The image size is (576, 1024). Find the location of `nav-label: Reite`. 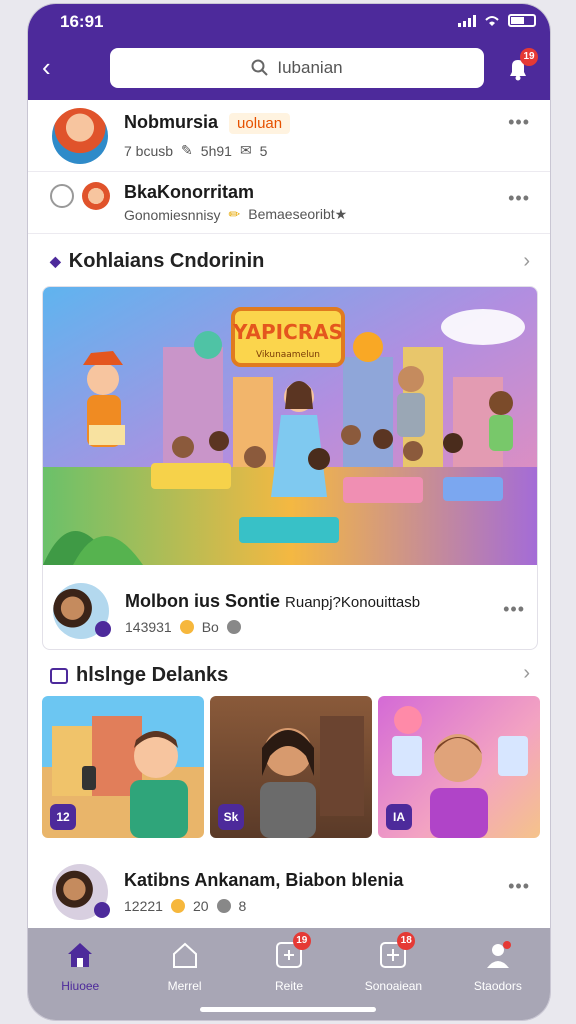

nav-label: Reite is located at coordinates (289, 986).